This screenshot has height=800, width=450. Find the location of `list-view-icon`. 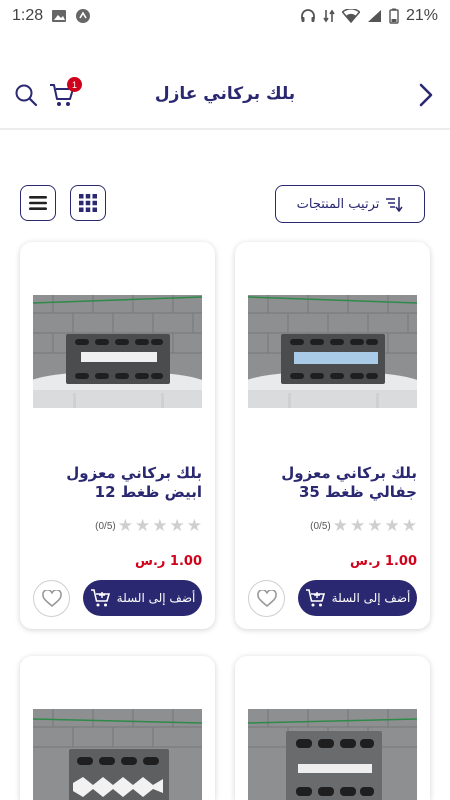

list-view-icon is located at coordinates (38, 203).